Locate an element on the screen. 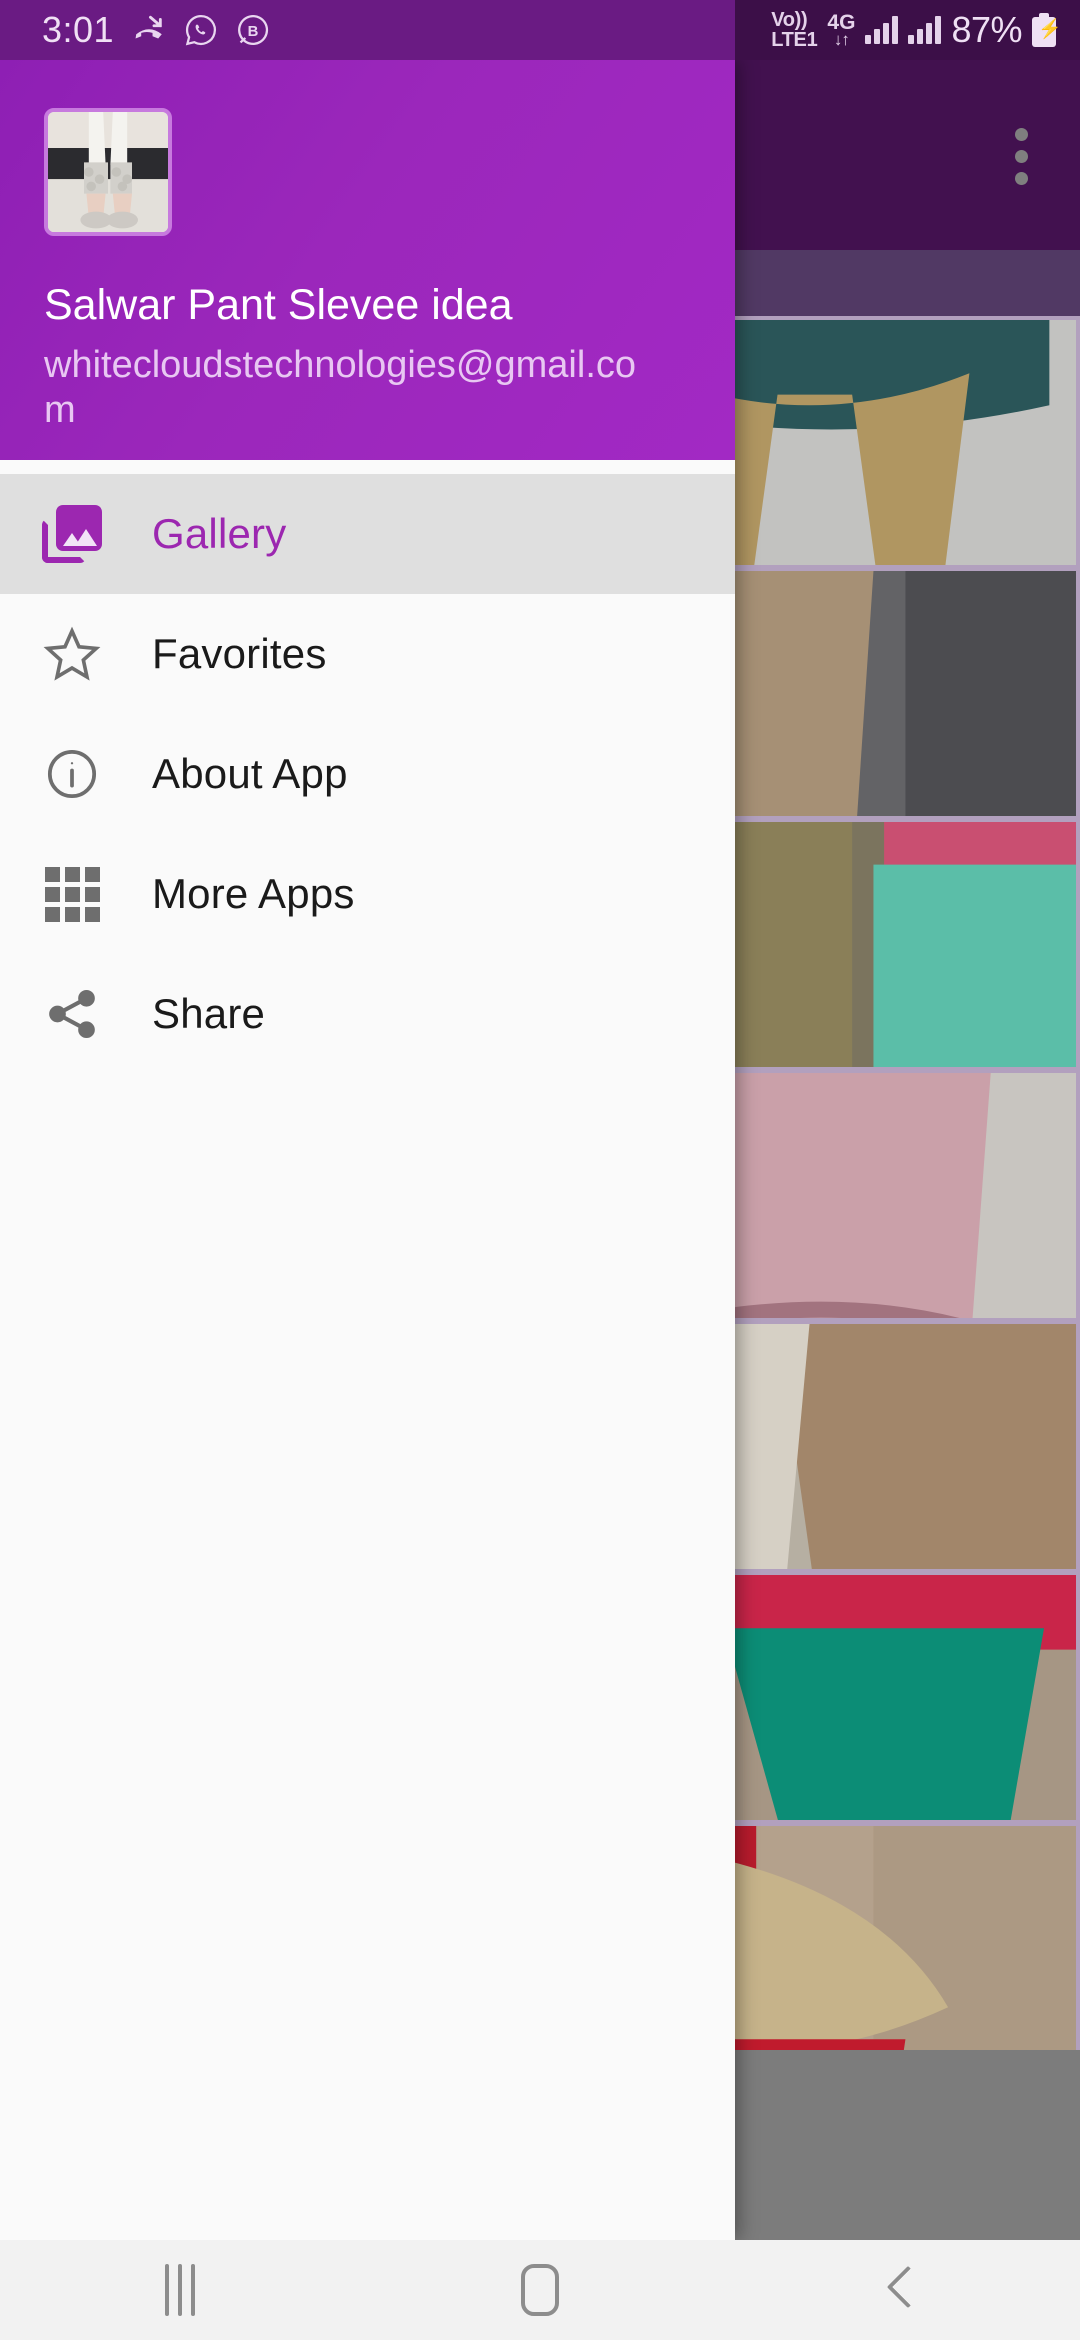 The width and height of the screenshot is (1080, 2340). back-button is located at coordinates (900, 2290).